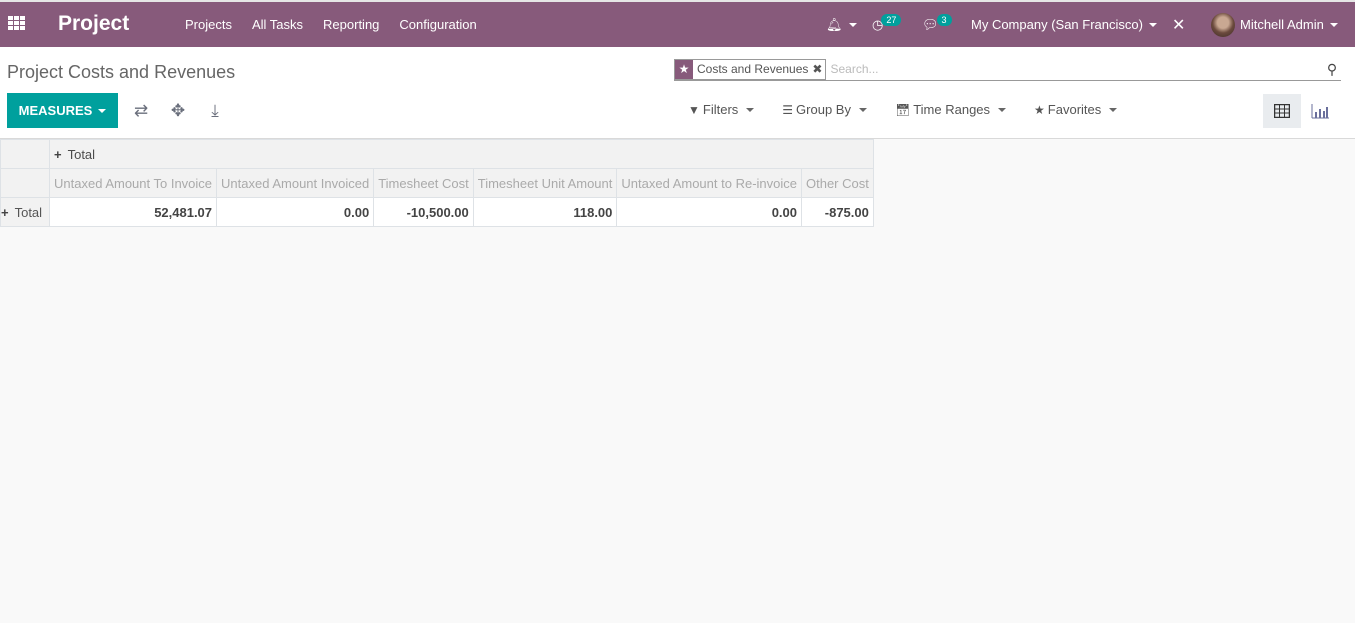 Image resolution: width=1355 pixels, height=623 pixels. I want to click on measure-header: Other Cost, so click(837, 183).